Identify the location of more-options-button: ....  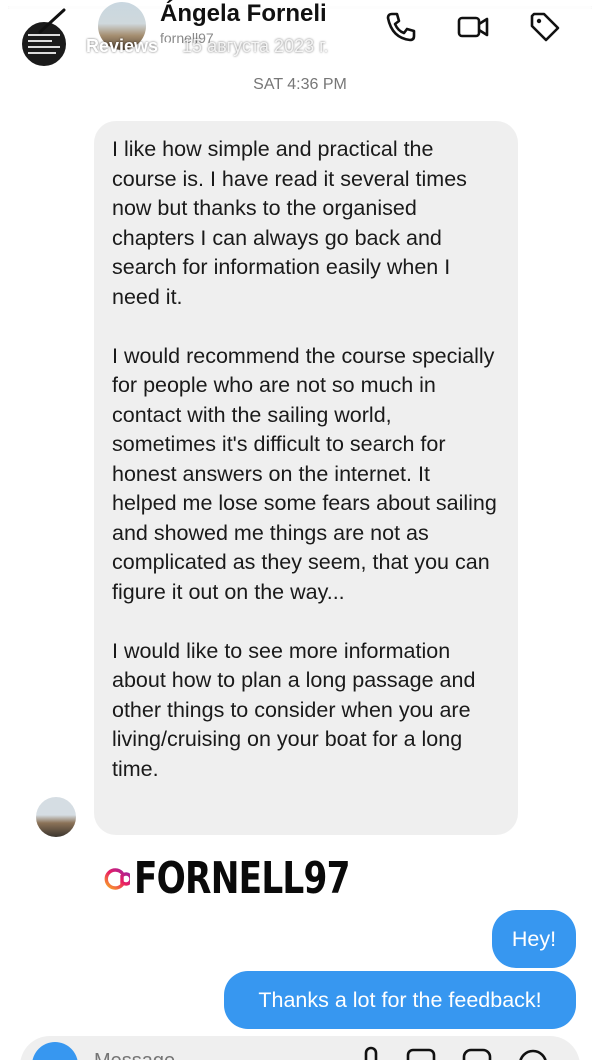
(508, 49).